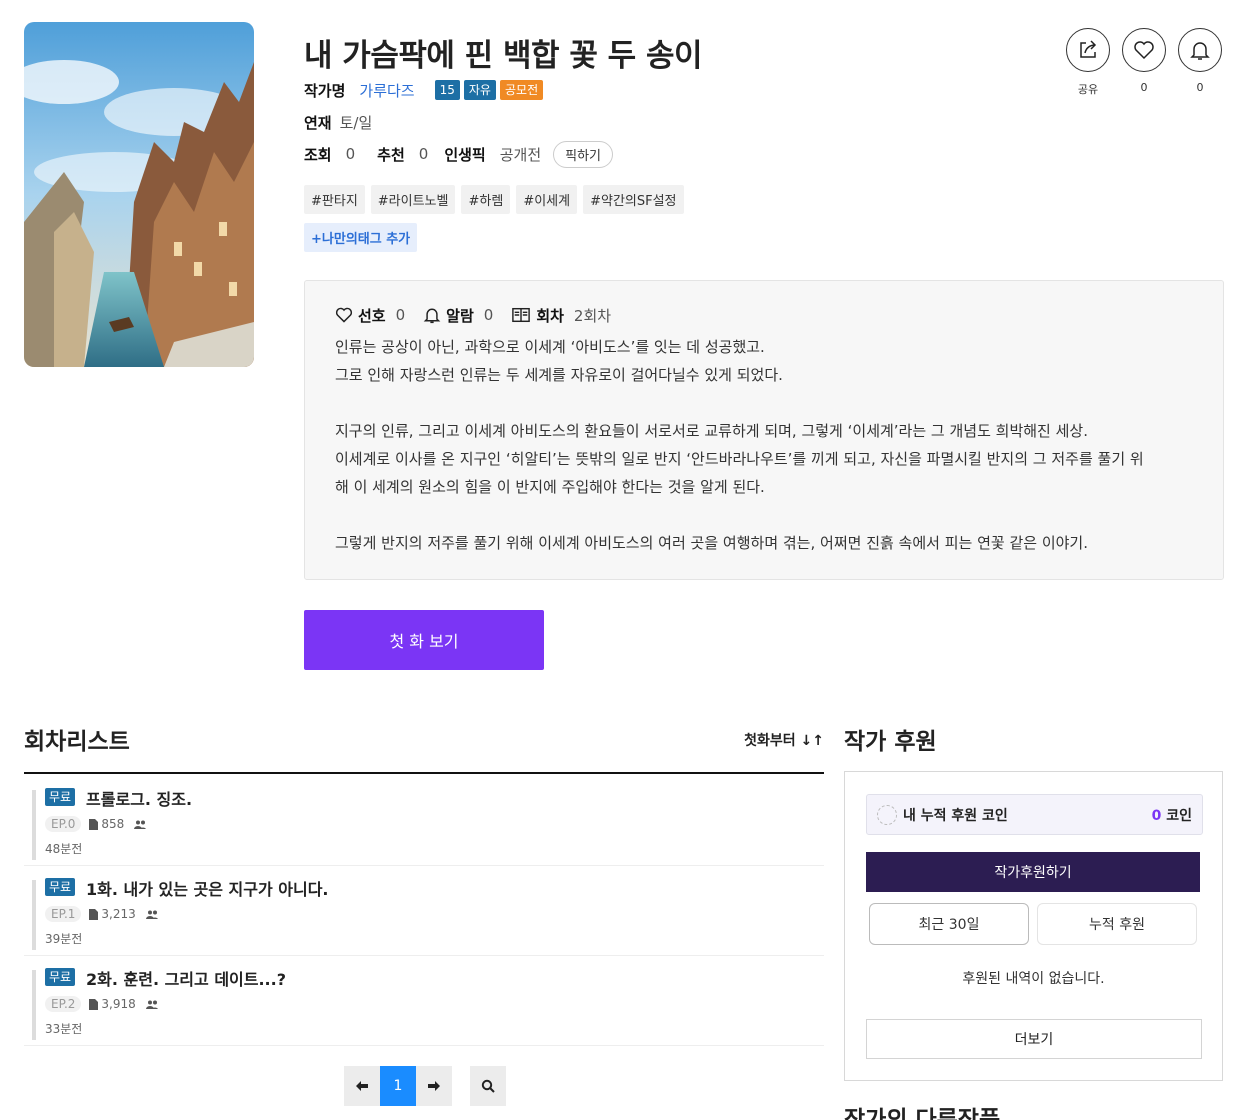  I want to click on alarm-action: 0, so click(1200, 62).